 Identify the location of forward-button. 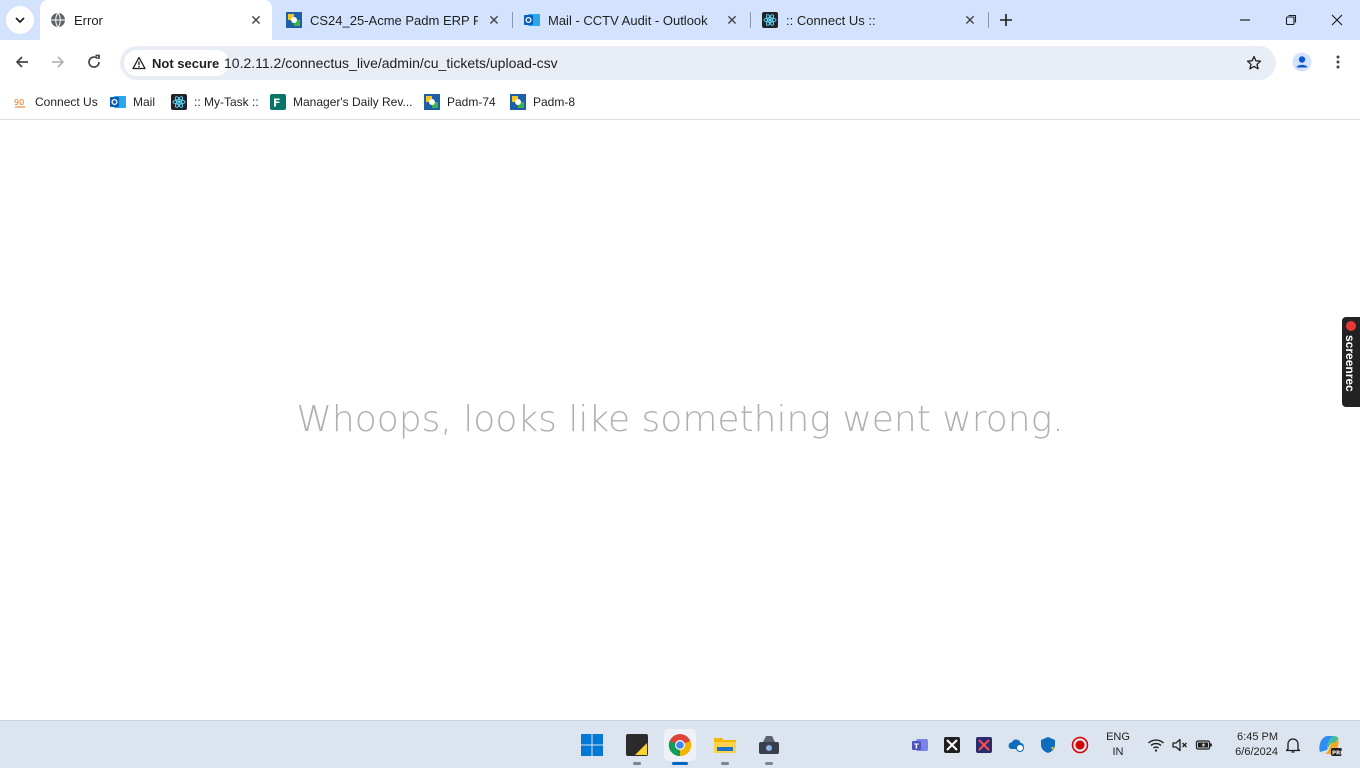
(58, 62).